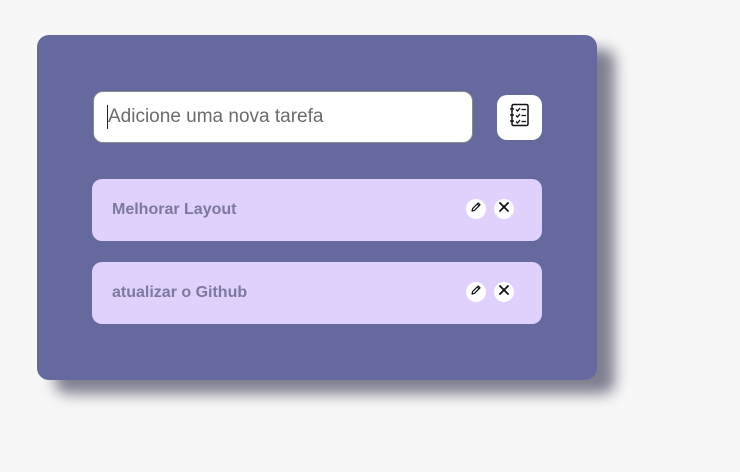 The width and height of the screenshot is (740, 472). What do you see at coordinates (283, 117) in the screenshot?
I see `new-task-input` at bounding box center [283, 117].